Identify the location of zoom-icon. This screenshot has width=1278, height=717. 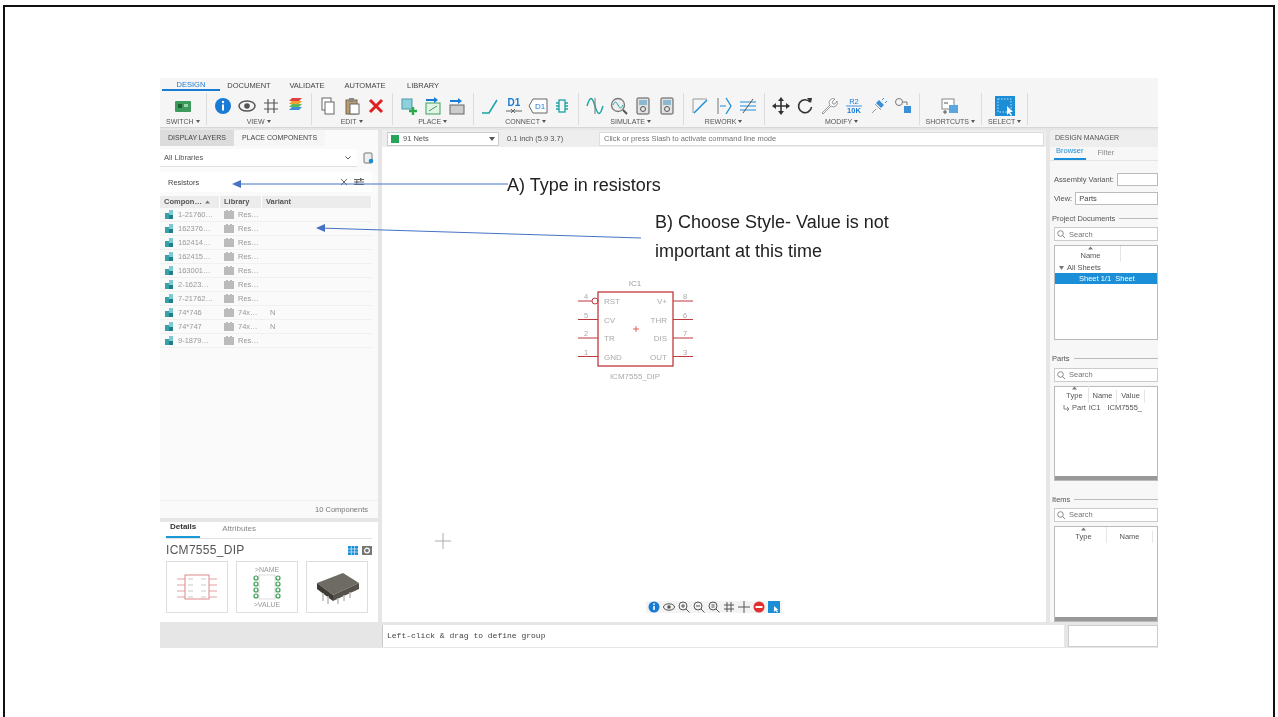
(714, 607).